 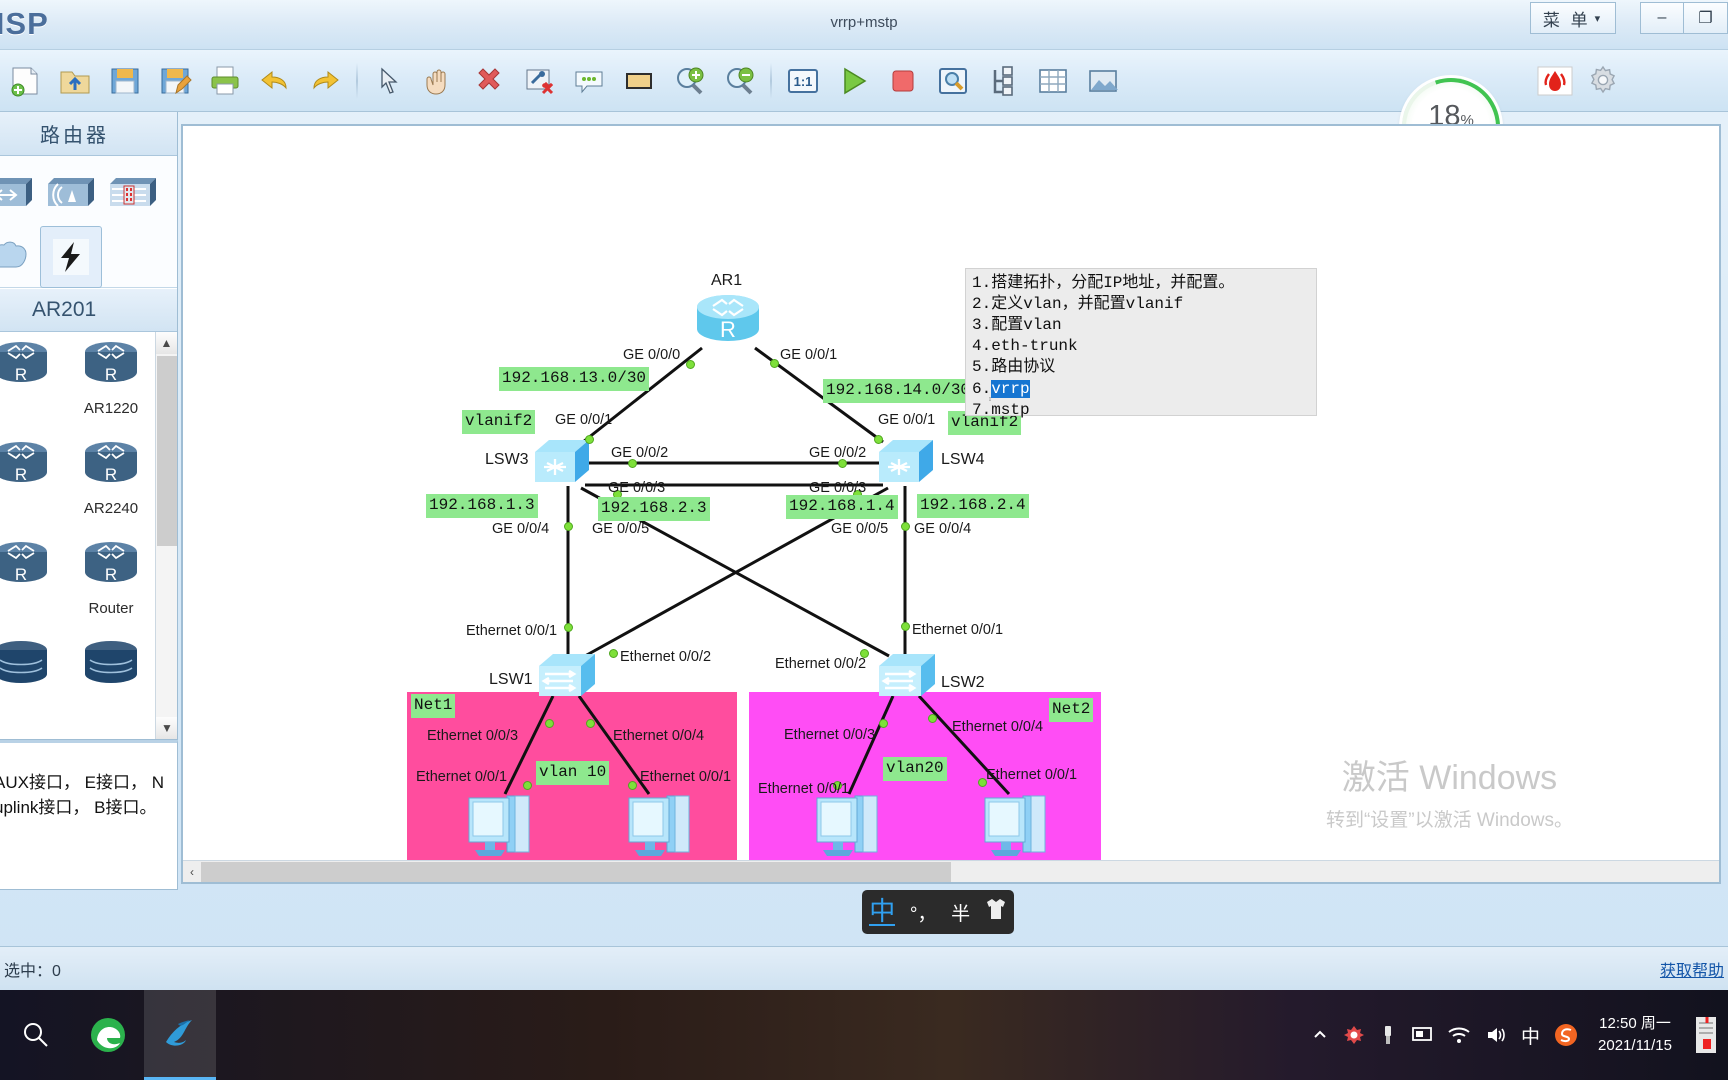 I want to click on search-icon, so click(x=36, y=1035).